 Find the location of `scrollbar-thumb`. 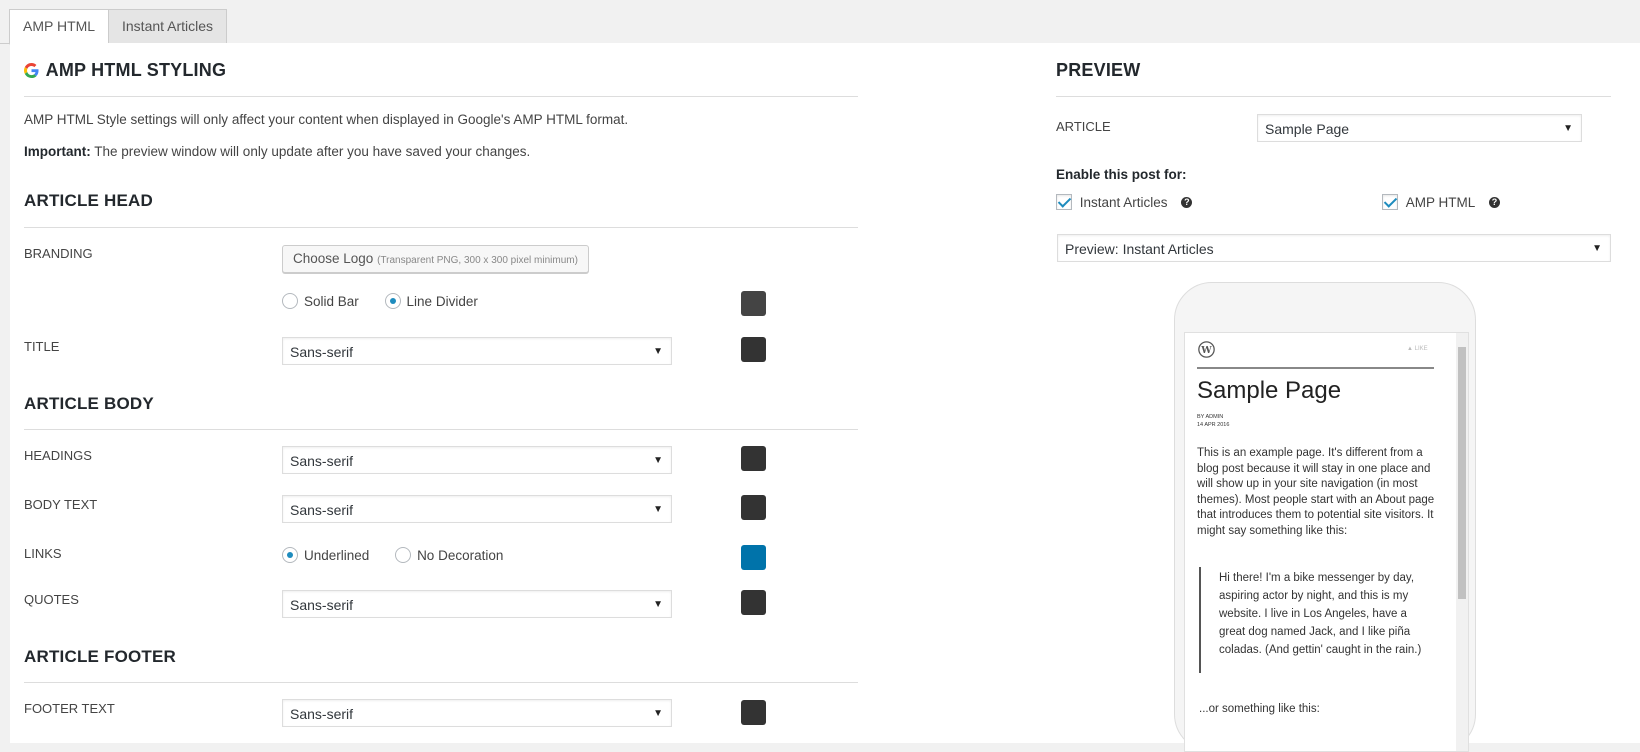

scrollbar-thumb is located at coordinates (1462, 473).